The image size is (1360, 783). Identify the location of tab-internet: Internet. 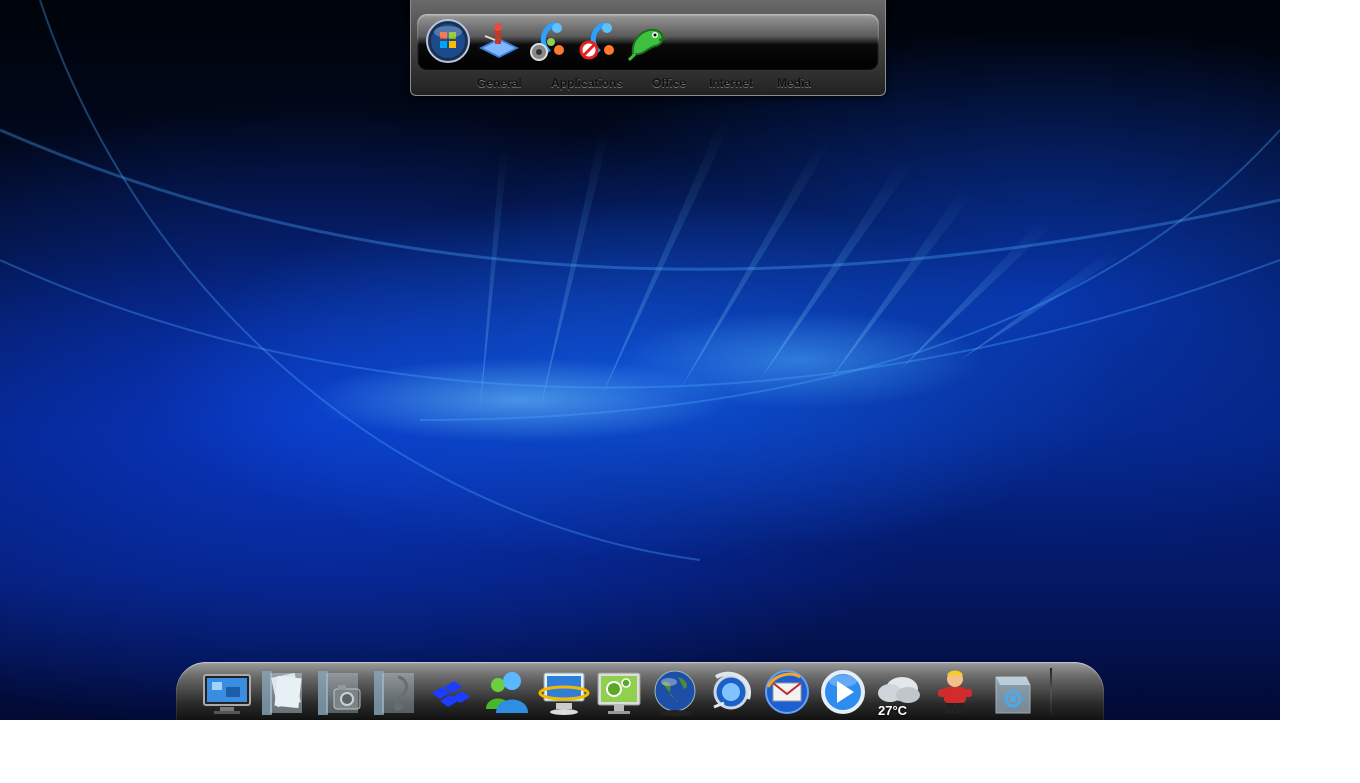
(731, 83).